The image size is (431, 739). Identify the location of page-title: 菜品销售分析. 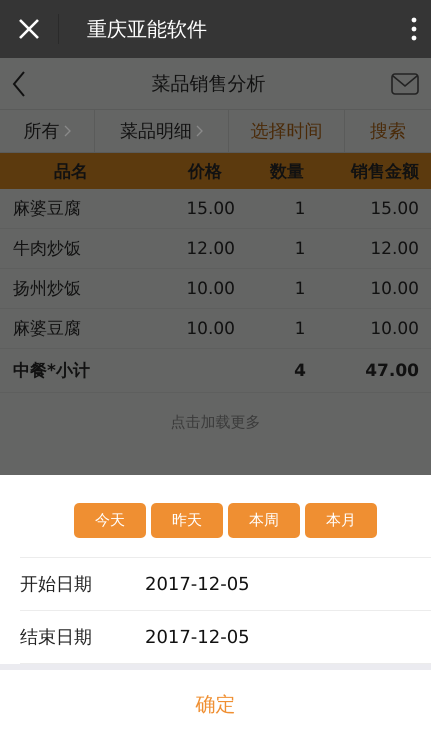
(208, 84).